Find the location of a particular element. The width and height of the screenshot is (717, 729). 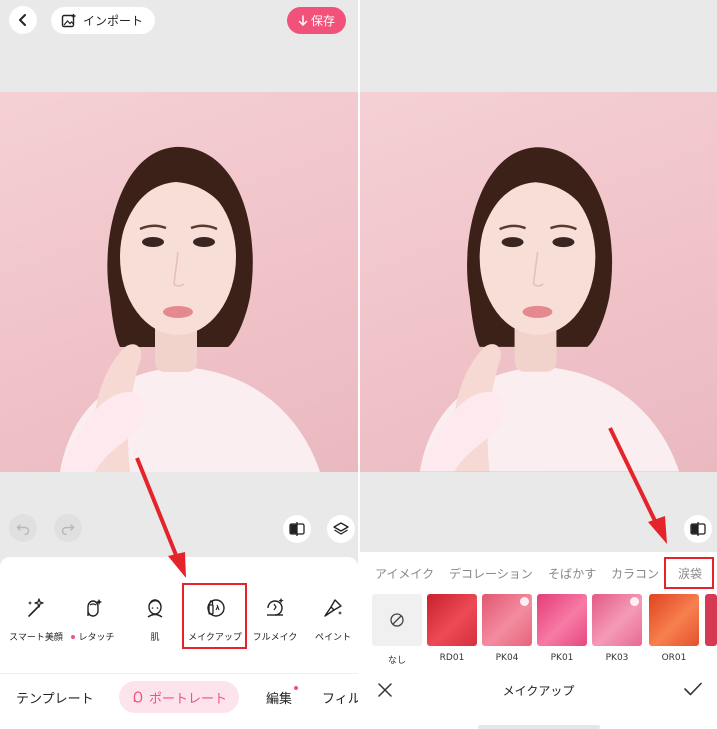

home-indicator is located at coordinates (539, 727).